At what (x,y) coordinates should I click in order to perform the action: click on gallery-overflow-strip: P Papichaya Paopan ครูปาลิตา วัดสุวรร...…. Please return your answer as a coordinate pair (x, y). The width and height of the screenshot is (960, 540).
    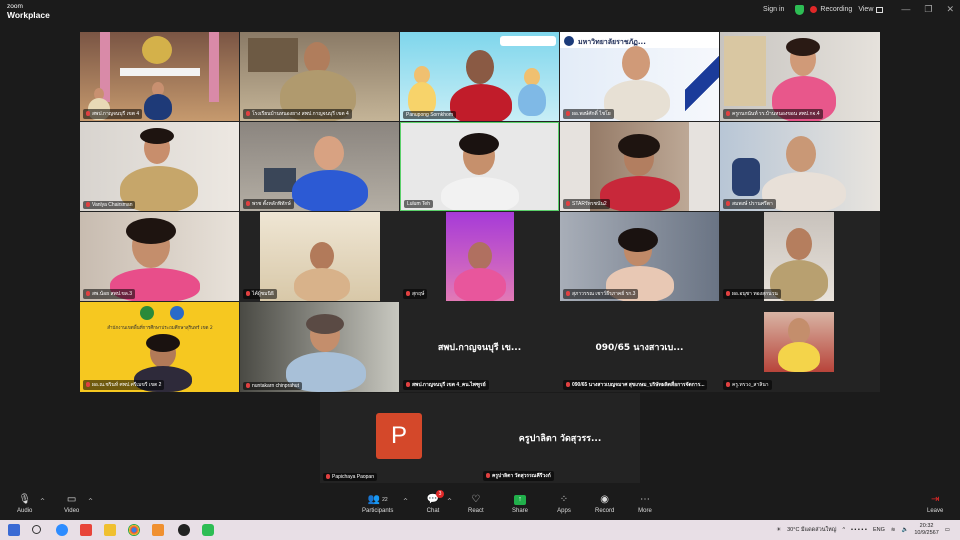
    Looking at the image, I should click on (480, 438).